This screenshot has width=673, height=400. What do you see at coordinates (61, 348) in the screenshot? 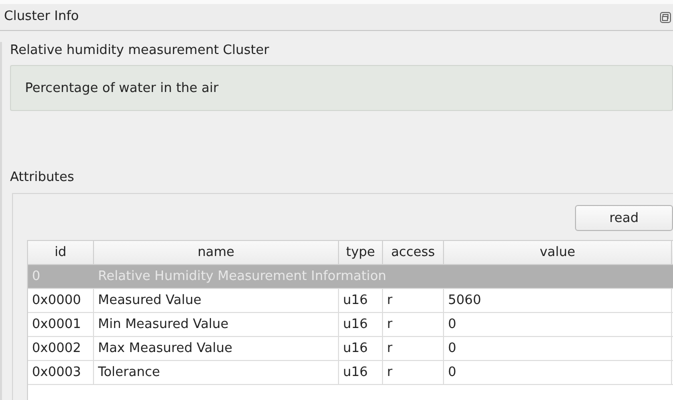
I see `table-cell: 0x0002` at bounding box center [61, 348].